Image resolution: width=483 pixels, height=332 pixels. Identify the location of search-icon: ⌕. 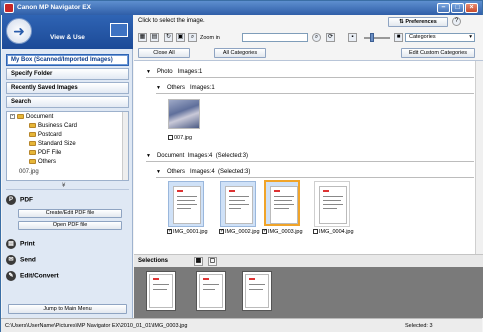
(316, 37).